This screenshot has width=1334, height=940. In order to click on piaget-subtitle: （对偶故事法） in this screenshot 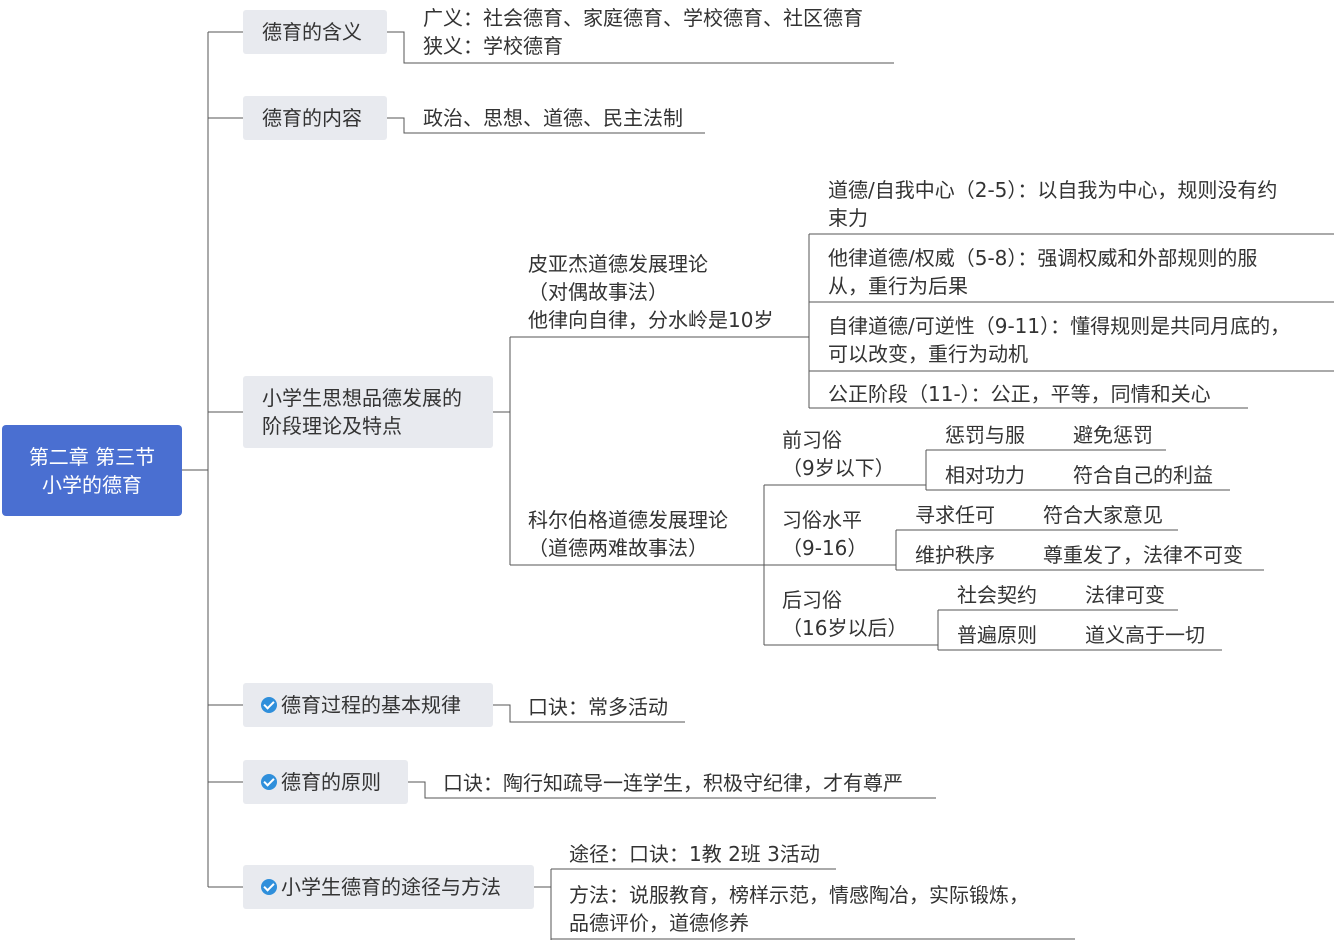, I will do `click(598, 292)`.